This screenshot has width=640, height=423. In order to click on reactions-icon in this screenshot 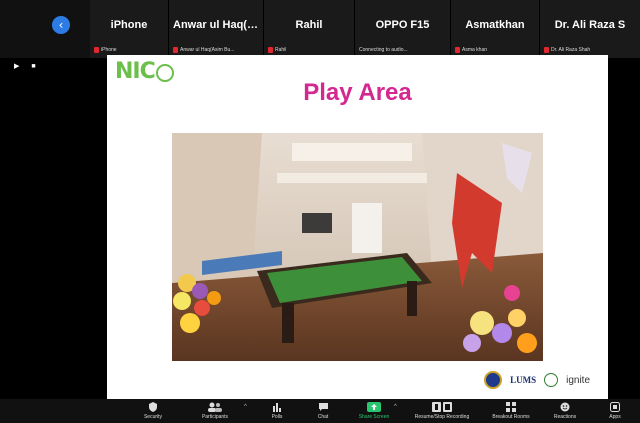, I will do `click(565, 407)`.